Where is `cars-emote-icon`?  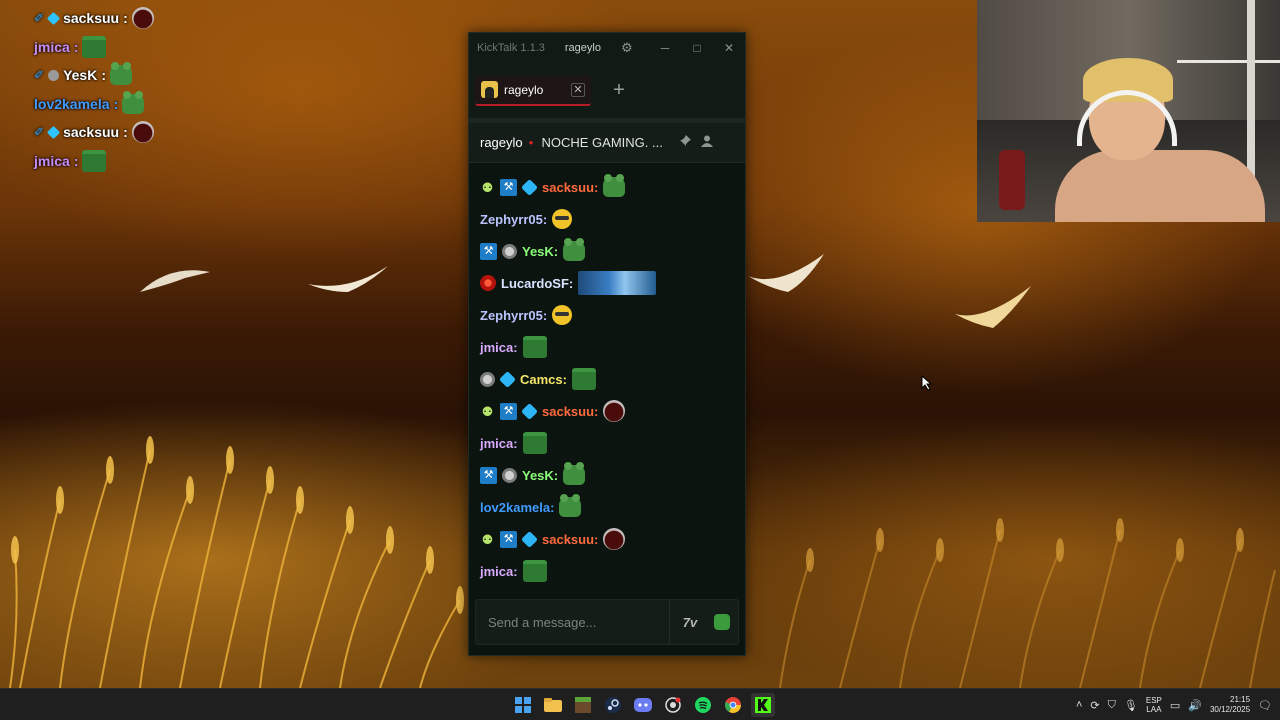
cars-emote-icon is located at coordinates (617, 283).